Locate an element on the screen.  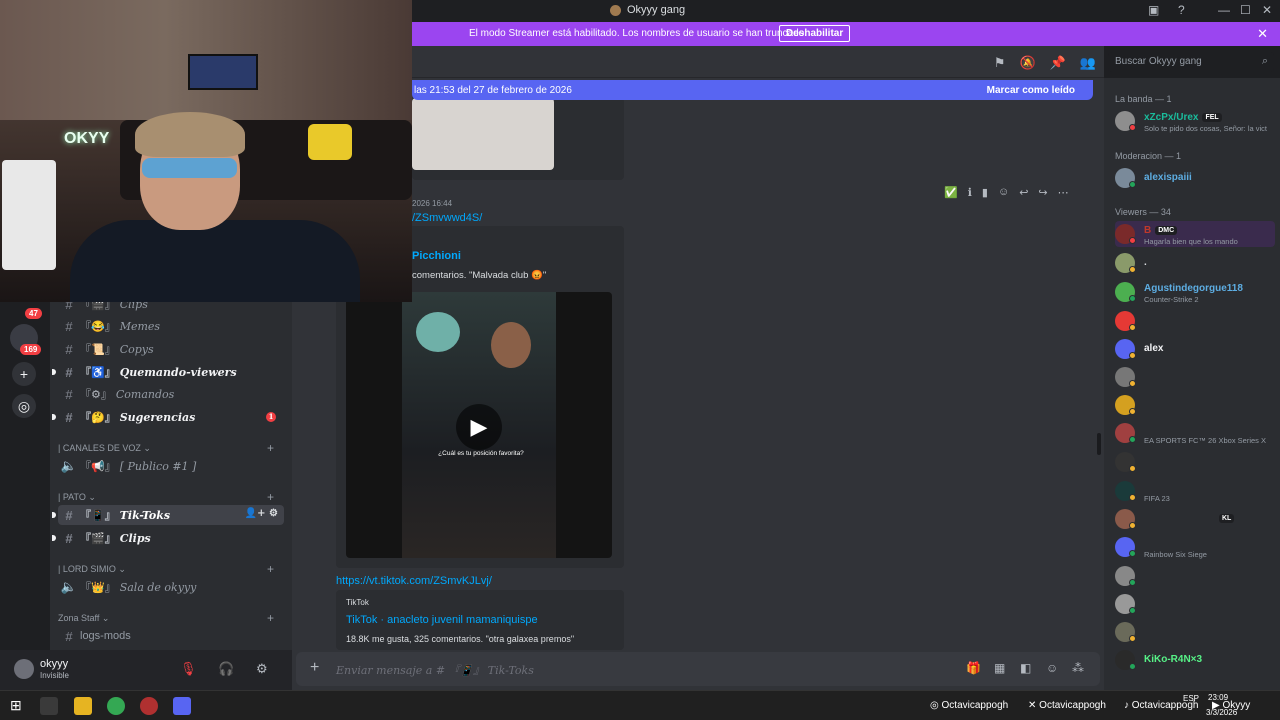
channel-sugerencias: # 『🤔』 Sugerencias 1 is located at coordinates (168, 417).